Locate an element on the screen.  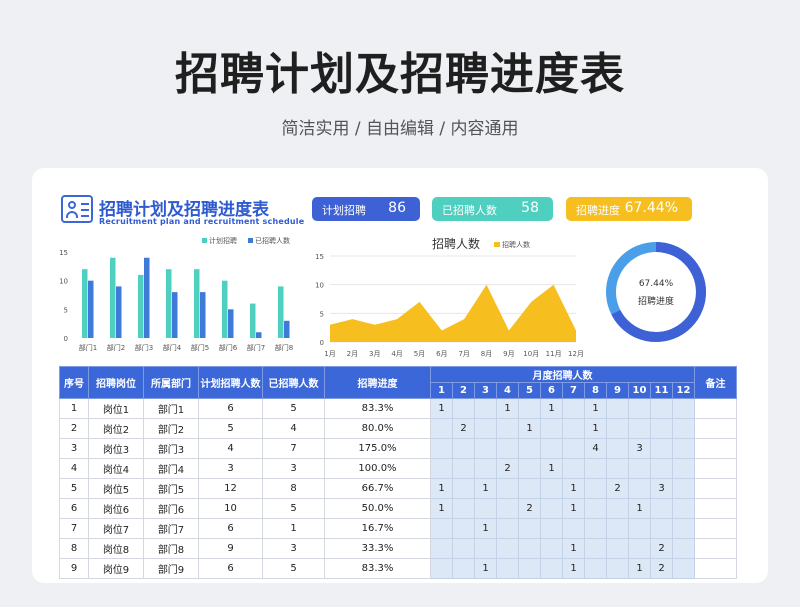
x-tick-label: 12月 is located at coordinates (576, 354).